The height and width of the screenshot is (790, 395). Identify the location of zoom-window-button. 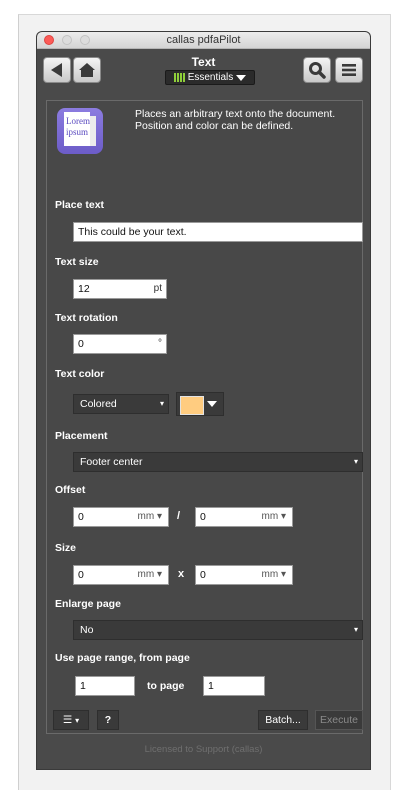
(85, 40).